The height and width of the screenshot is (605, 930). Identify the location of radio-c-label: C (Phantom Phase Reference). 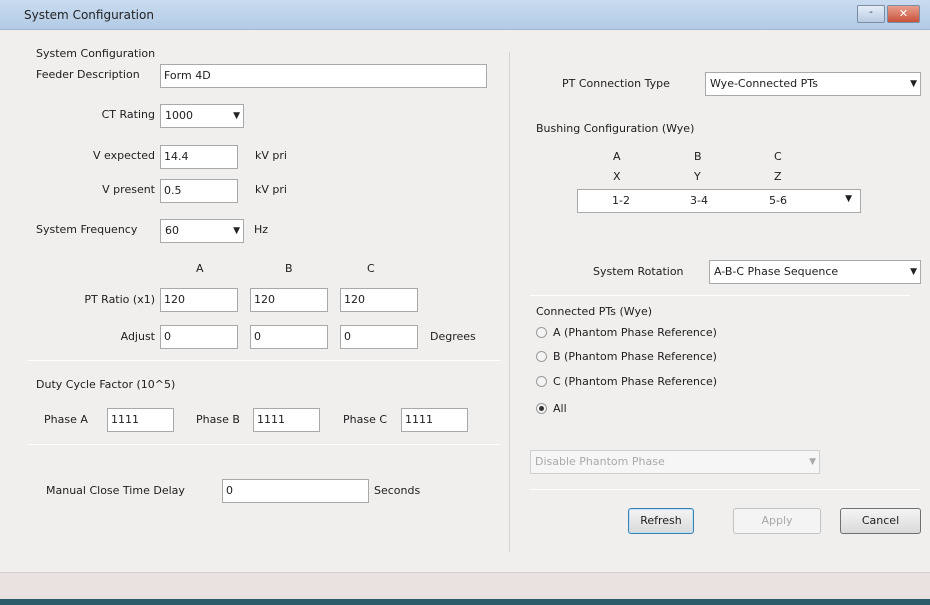
(635, 381).